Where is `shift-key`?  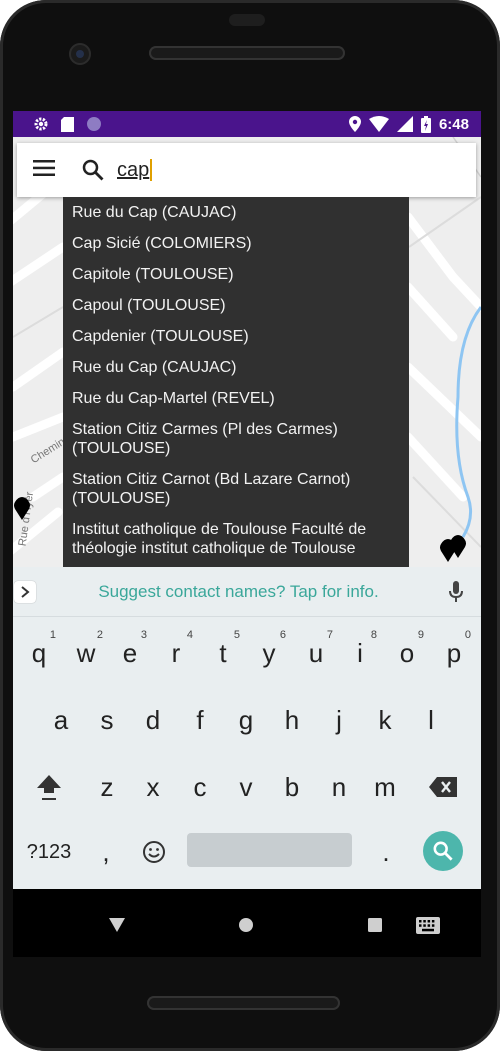 shift-key is located at coordinates (49, 787).